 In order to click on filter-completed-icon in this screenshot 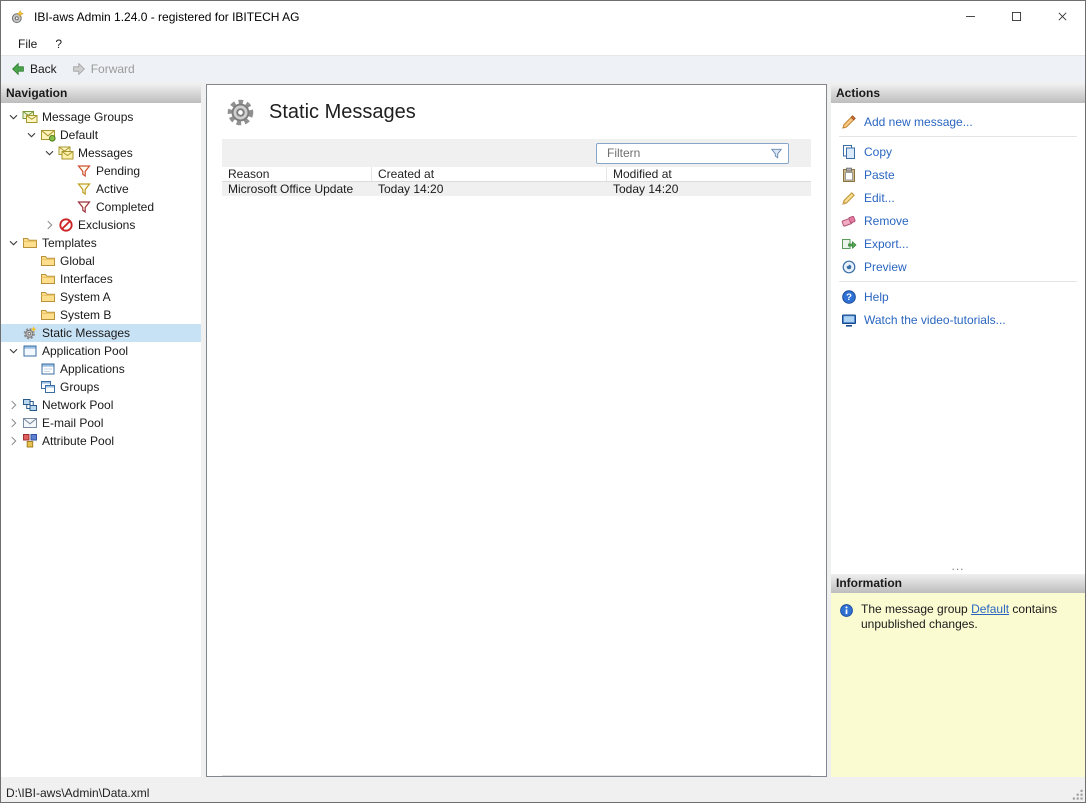, I will do `click(84, 207)`.